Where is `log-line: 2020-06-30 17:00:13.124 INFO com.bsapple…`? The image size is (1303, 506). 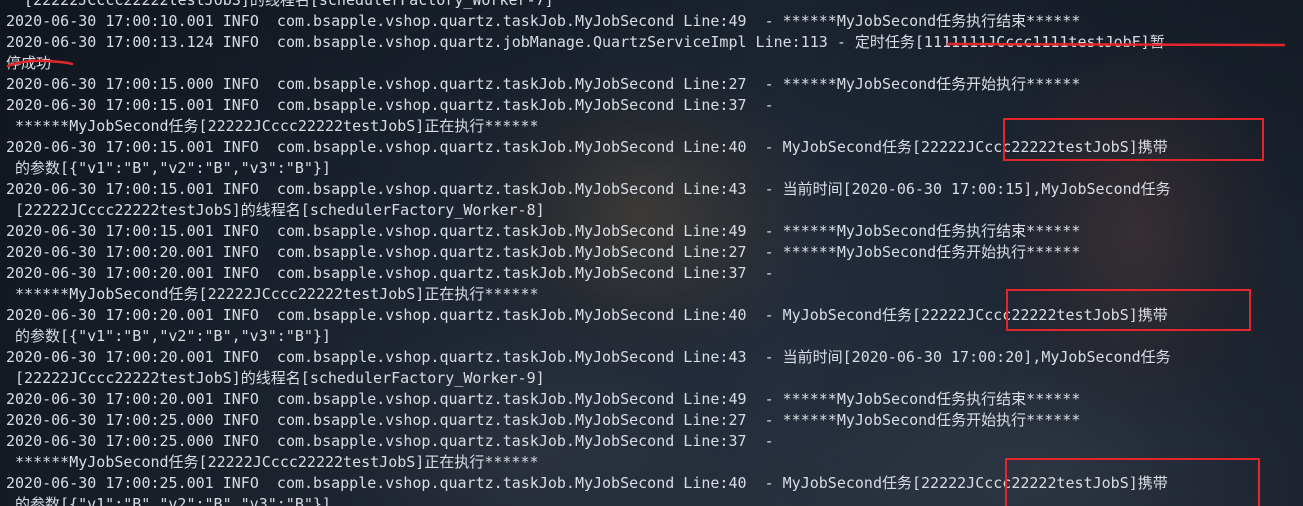 log-line: 2020-06-30 17:00:13.124 INFO com.bsapple… is located at coordinates (585, 42).